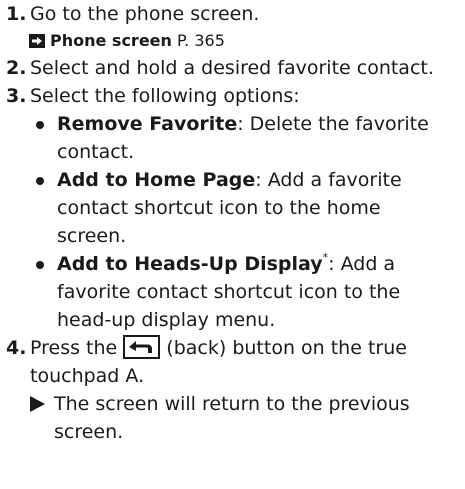  I want to click on option-desc-line2: contact., so click(96, 152).